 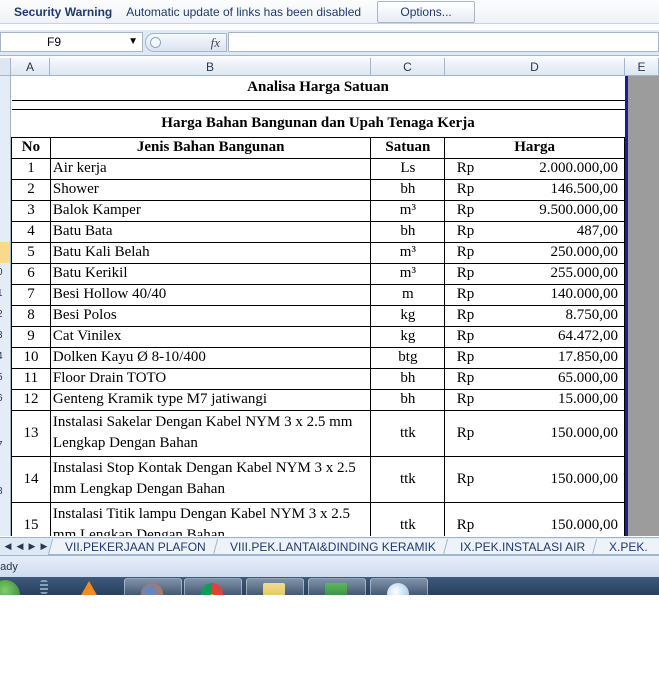 I want to click on cell-no: 15, so click(x=31, y=518).